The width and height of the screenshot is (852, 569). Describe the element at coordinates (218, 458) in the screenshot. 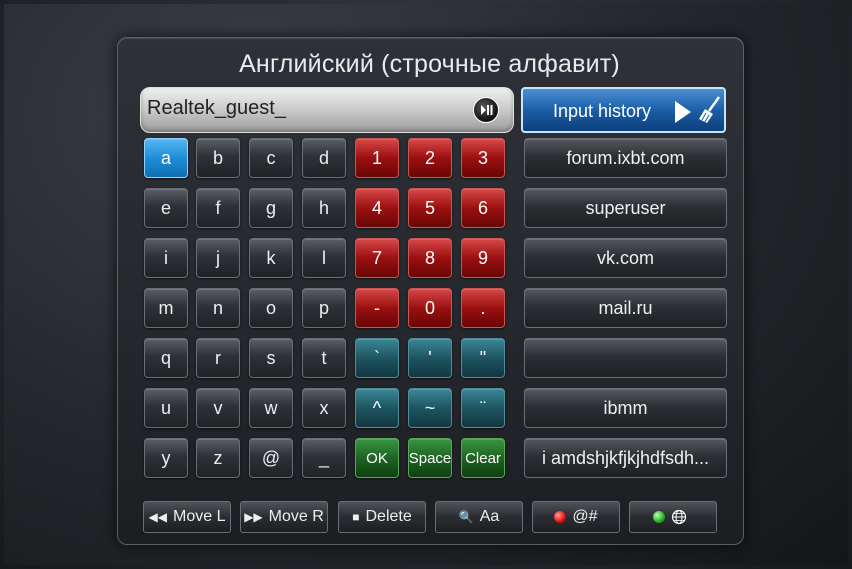

I see `key-6-1: z` at that location.